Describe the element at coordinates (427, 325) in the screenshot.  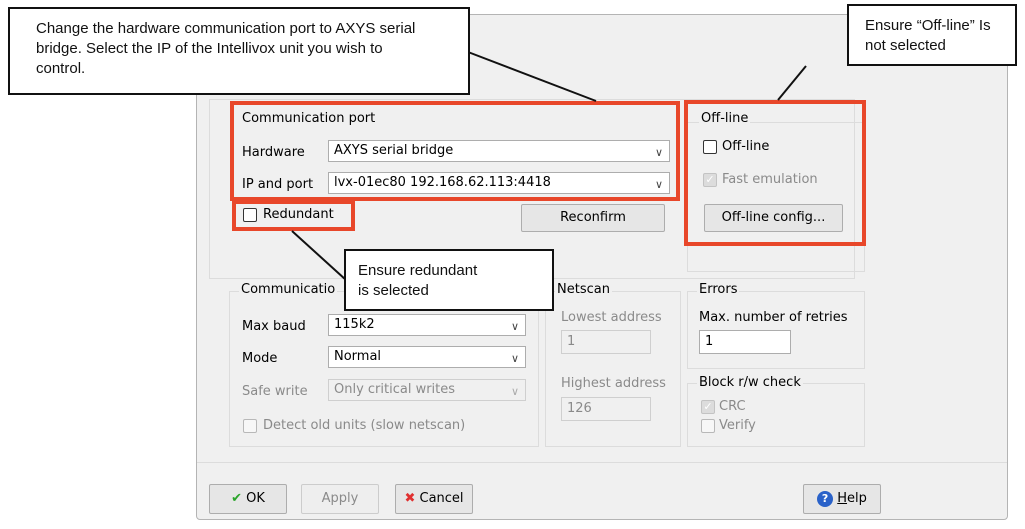
I see `max-baud-select: 115k2 ∨` at that location.